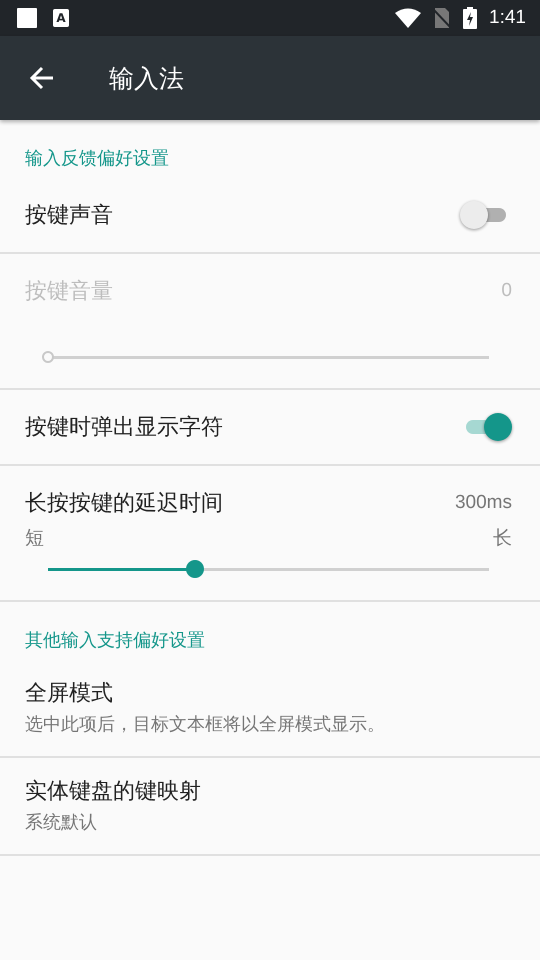  I want to click on category-header: 输入反馈偏好设置, so click(97, 159).